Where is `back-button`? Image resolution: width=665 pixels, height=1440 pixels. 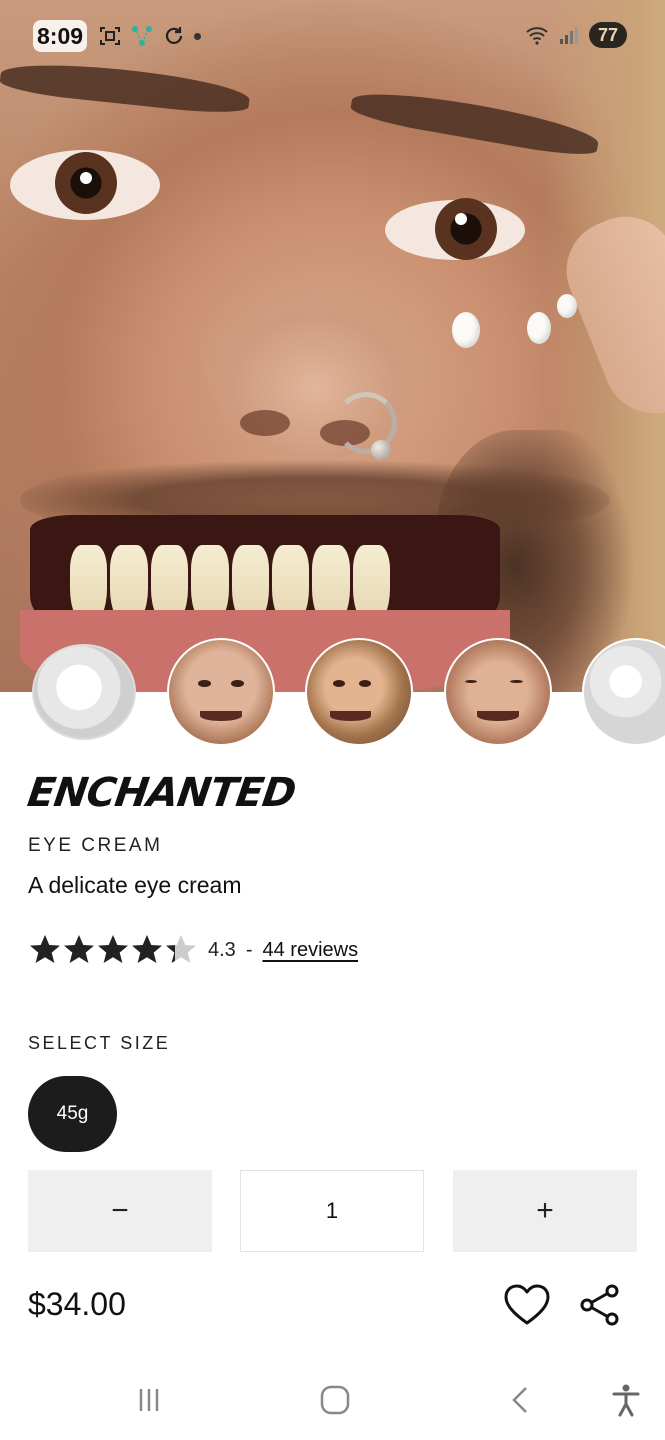 back-button is located at coordinates (521, 1400).